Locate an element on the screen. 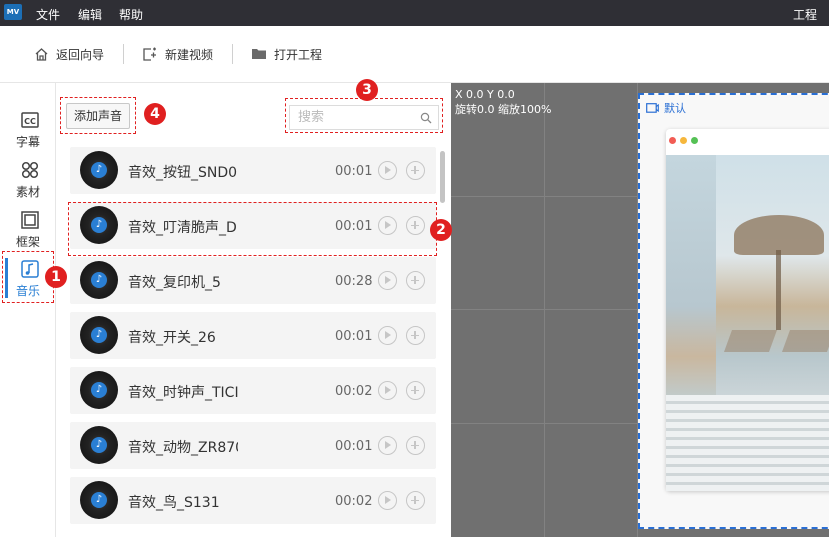 Image resolution: width=829 pixels, height=537 pixels. sound-name: 音效_动物_ZR870 is located at coordinates (183, 448).